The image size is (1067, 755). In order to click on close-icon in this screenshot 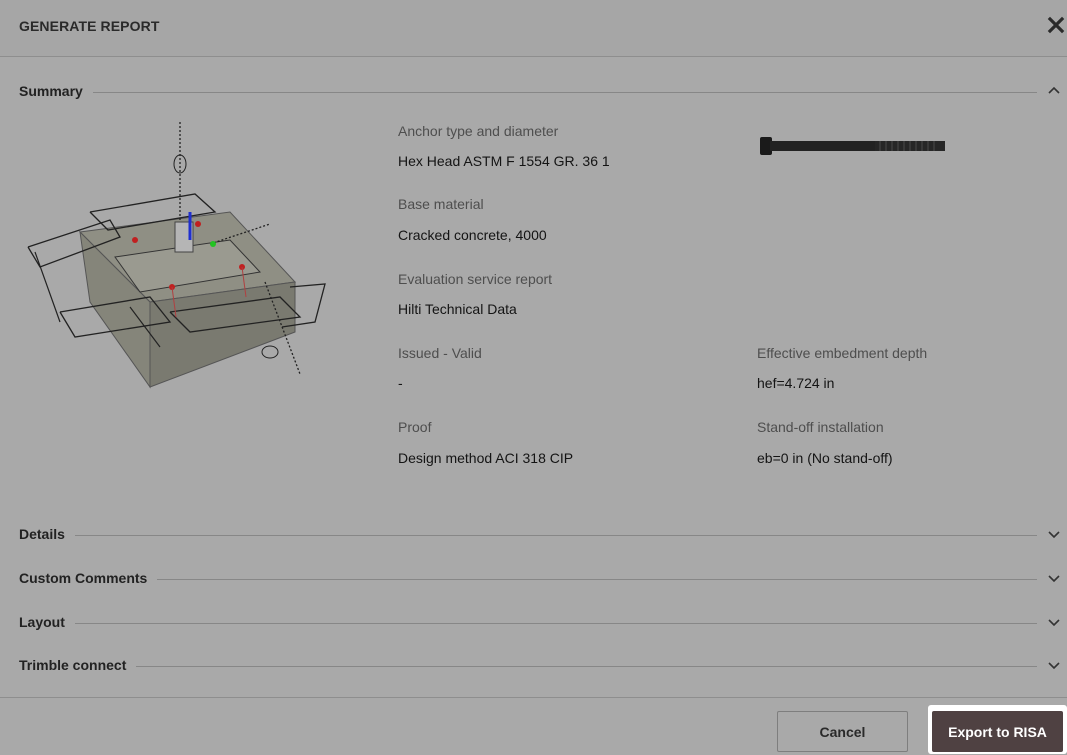, I will do `click(1056, 24)`.